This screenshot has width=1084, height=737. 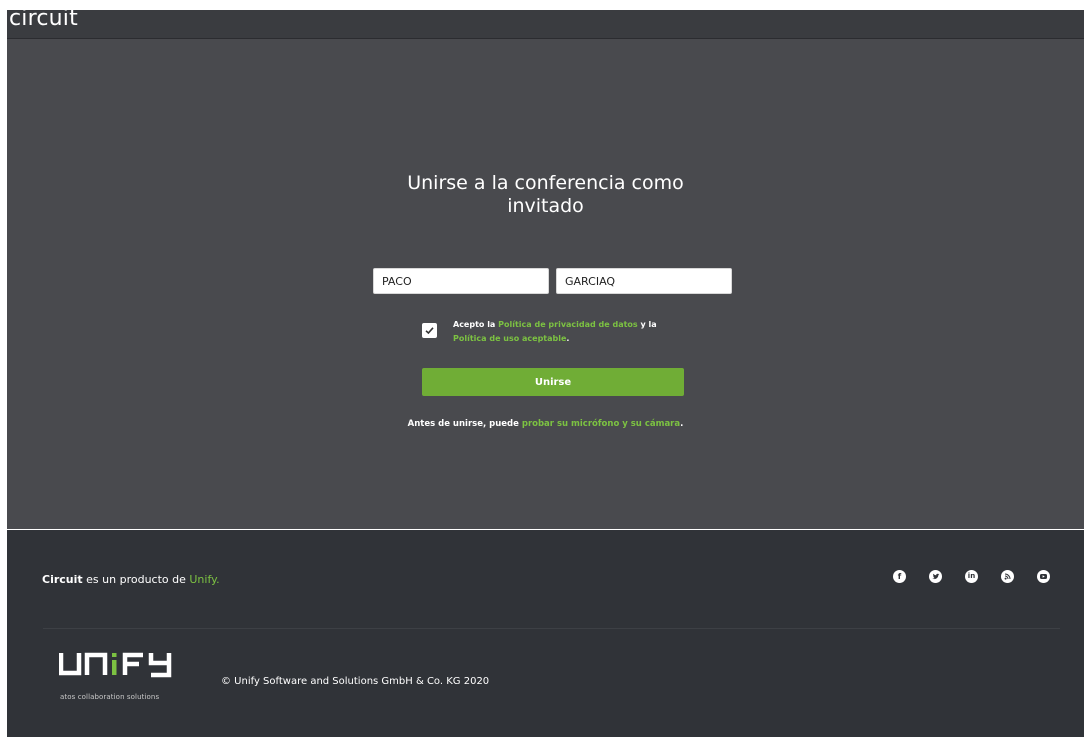 What do you see at coordinates (464, 424) in the screenshot?
I see `pretest-prefix: Antes de unirse, puede` at bounding box center [464, 424].